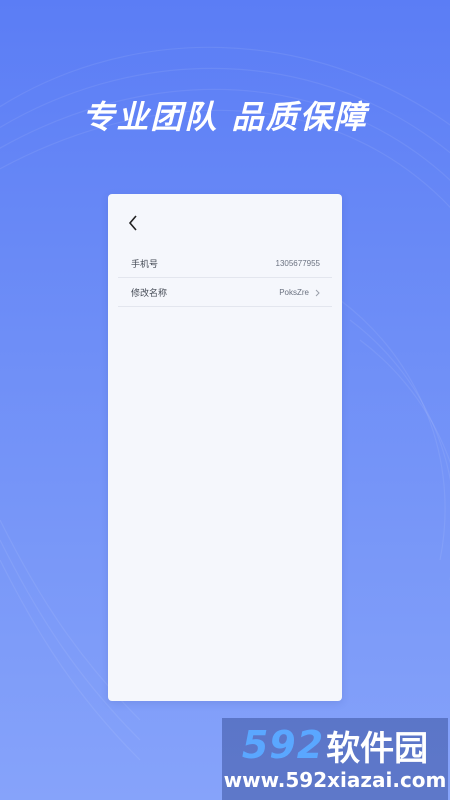 The height and width of the screenshot is (800, 450). I want to click on headline: 专业团队 品质保障, so click(225, 117).